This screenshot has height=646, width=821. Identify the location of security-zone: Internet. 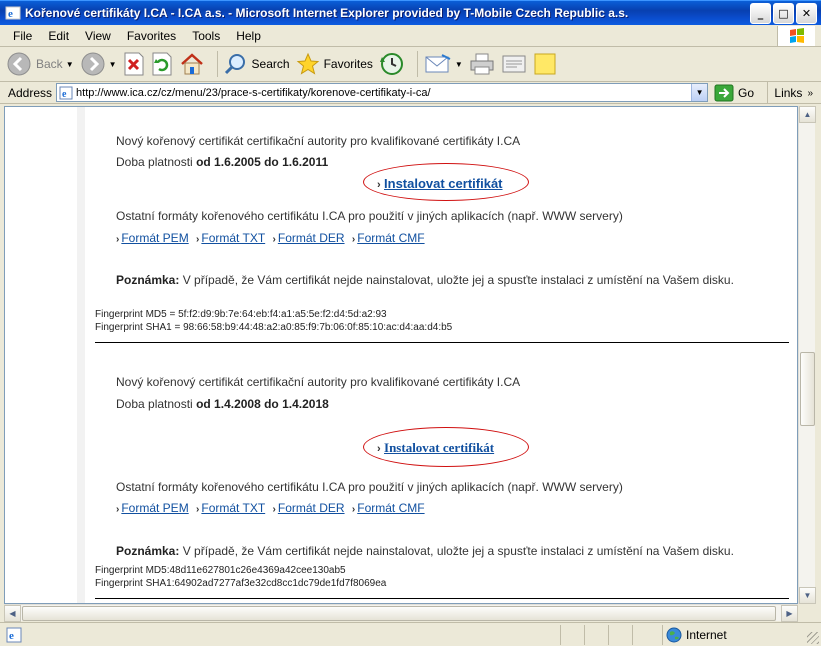
(696, 635).